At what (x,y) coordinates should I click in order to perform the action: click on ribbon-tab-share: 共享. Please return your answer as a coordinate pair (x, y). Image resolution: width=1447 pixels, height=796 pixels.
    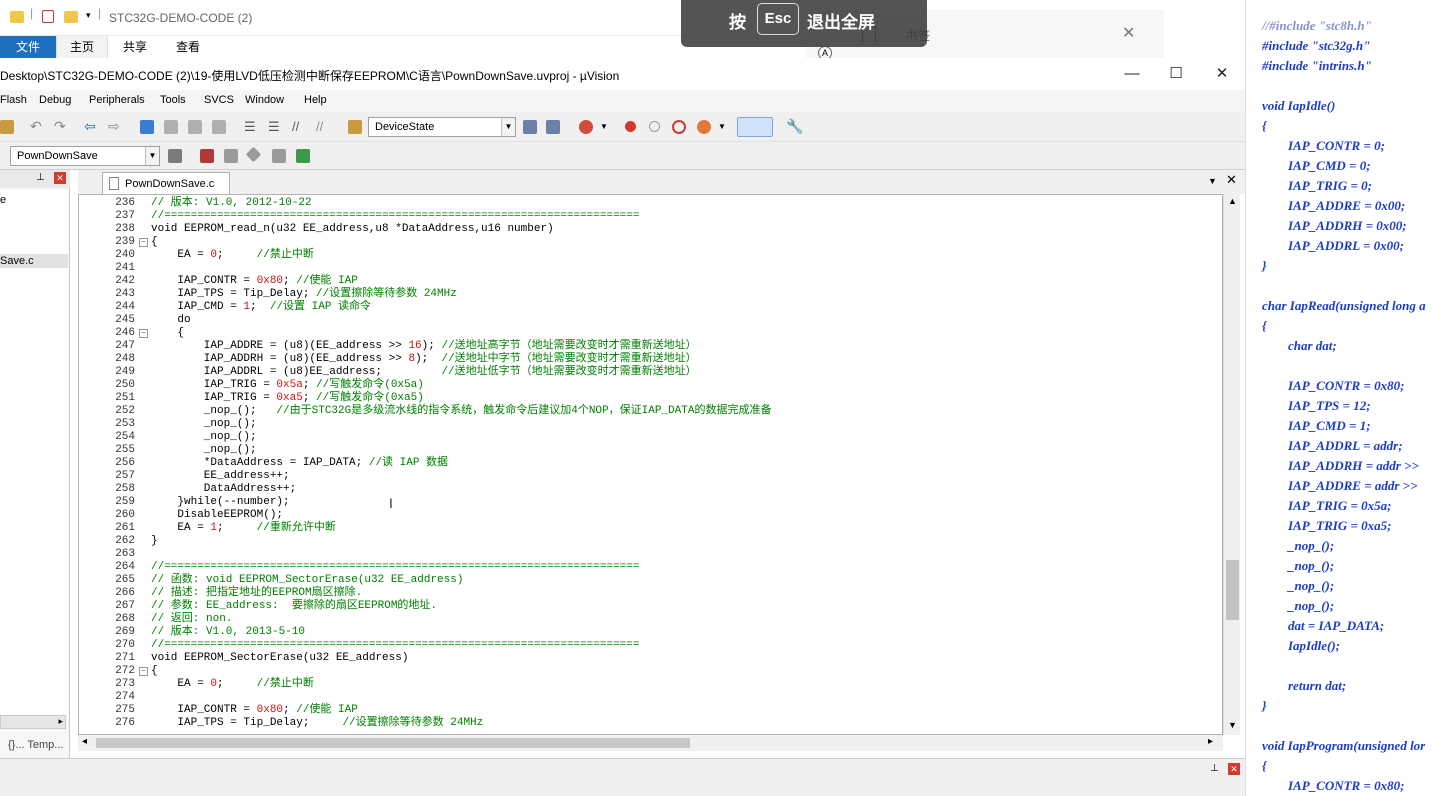
    Looking at the image, I should click on (135, 47).